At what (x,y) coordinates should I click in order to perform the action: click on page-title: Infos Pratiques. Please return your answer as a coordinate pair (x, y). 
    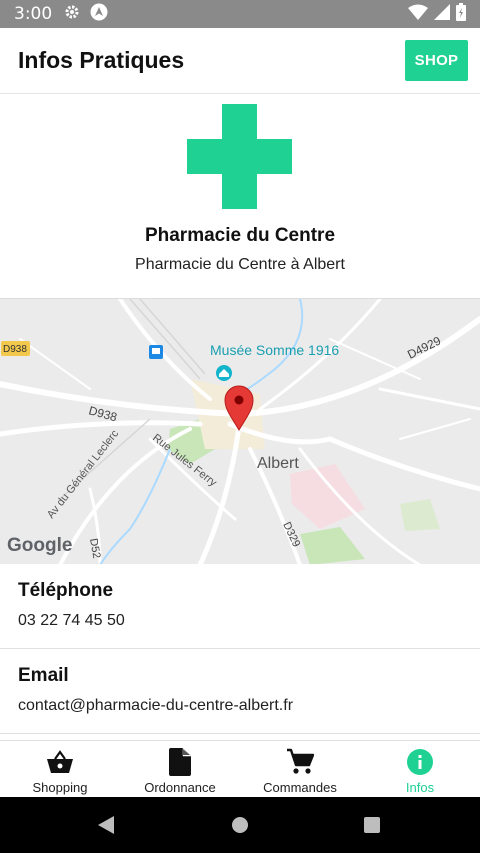
    Looking at the image, I should click on (101, 60).